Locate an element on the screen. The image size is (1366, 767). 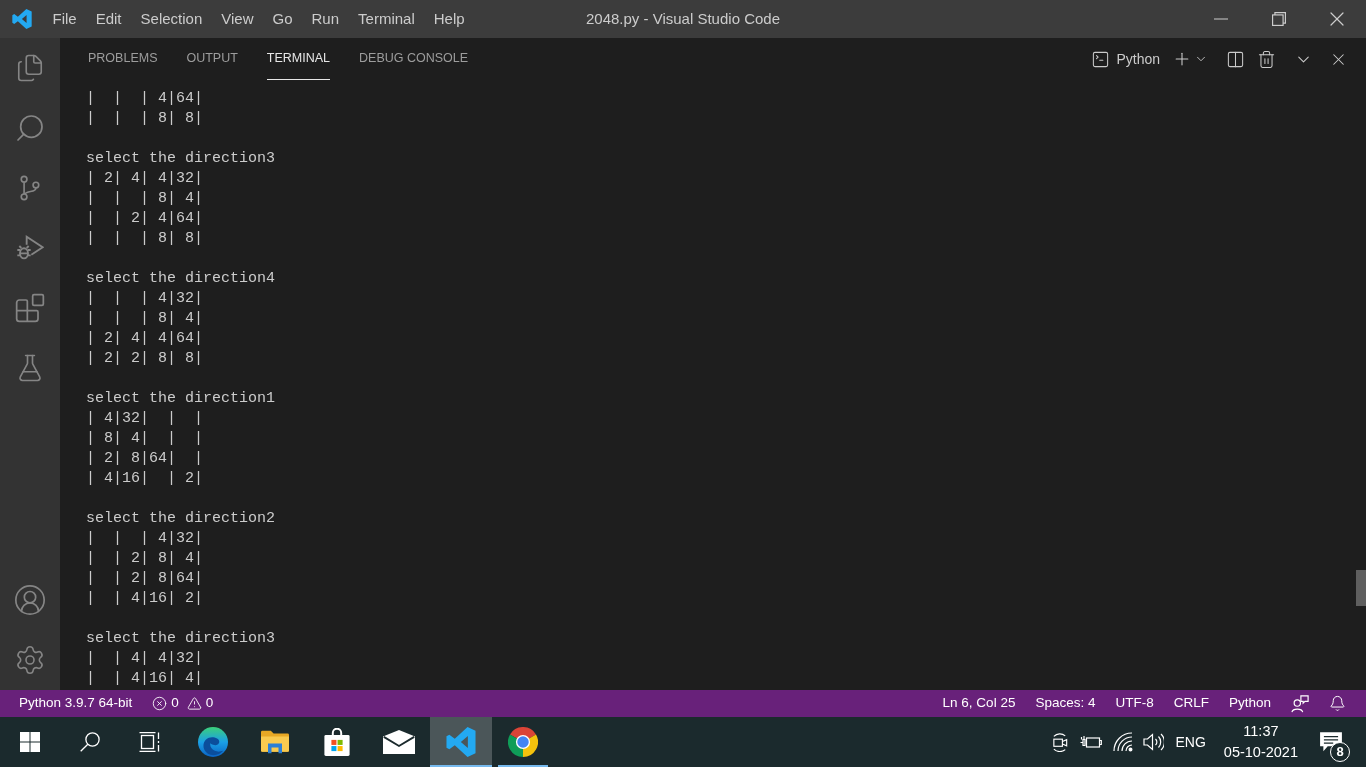
segmented-circle-icon is located at coordinates (523, 742).